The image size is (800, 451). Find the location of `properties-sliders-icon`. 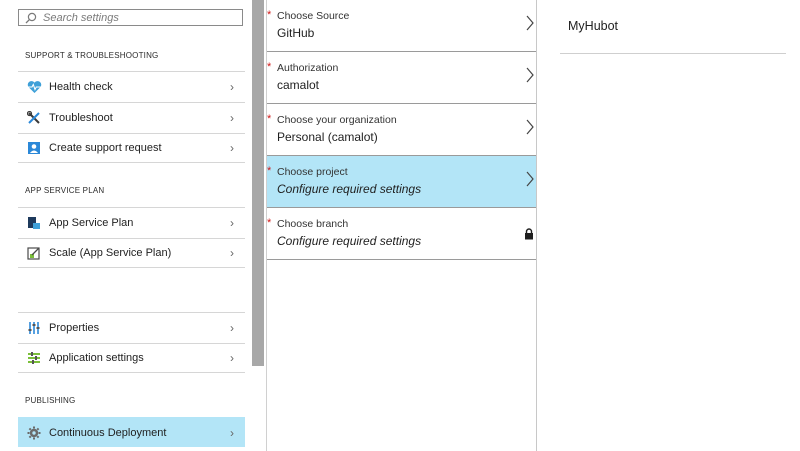

properties-sliders-icon is located at coordinates (34, 328).